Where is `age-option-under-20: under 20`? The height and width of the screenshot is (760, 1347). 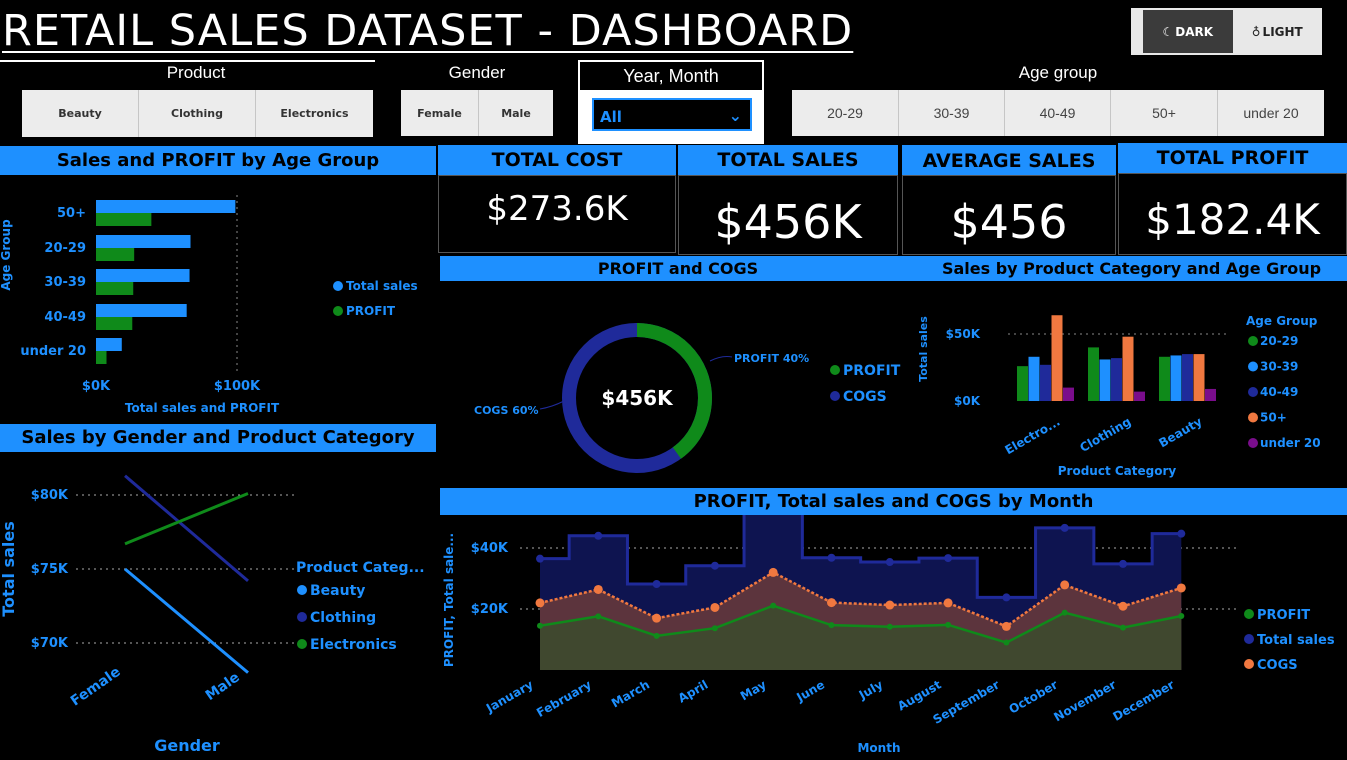 age-option-under-20: under 20 is located at coordinates (1271, 113).